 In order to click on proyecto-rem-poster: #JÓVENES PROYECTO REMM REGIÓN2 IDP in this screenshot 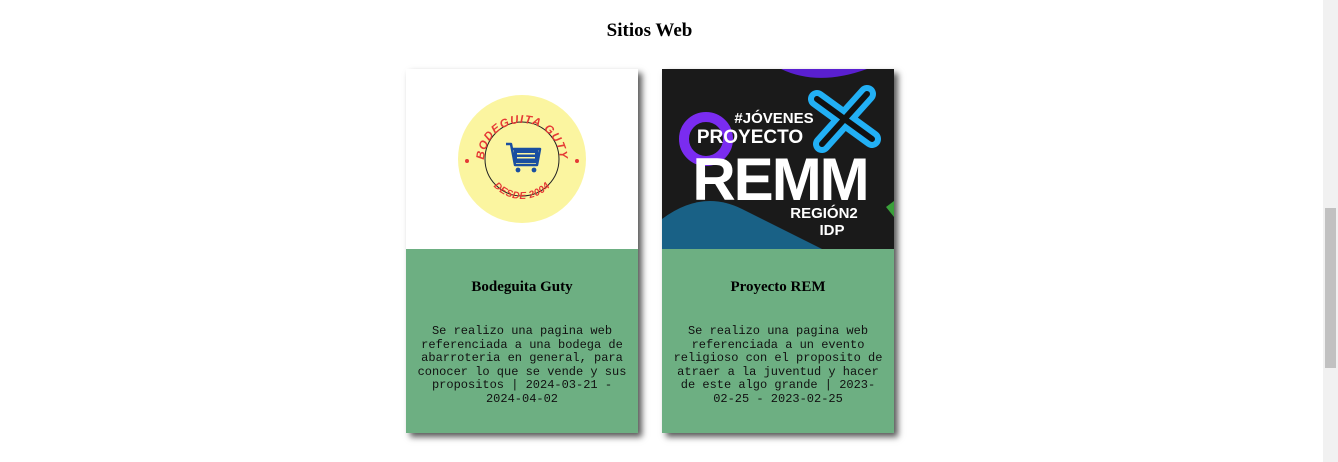, I will do `click(778, 159)`.